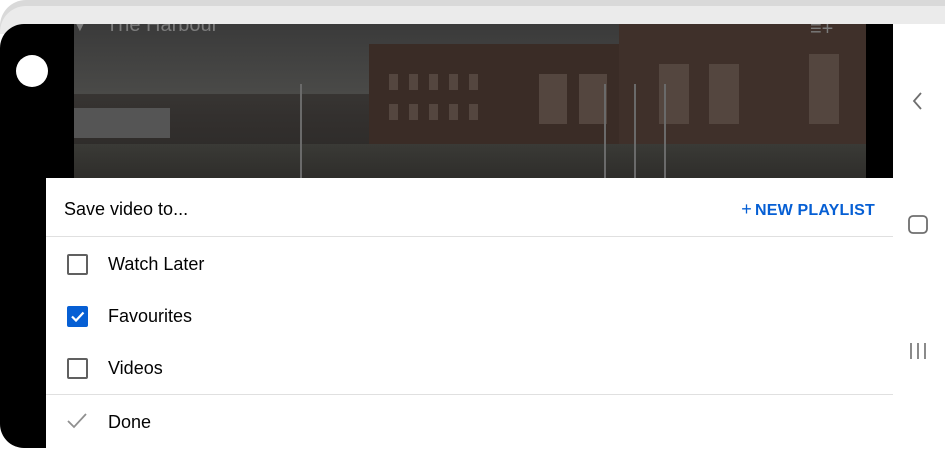 The width and height of the screenshot is (945, 449). Describe the element at coordinates (77, 421) in the screenshot. I see `done-check-icon` at that location.